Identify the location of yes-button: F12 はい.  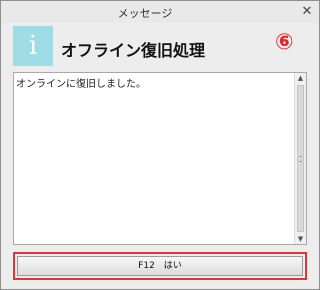
(160, 266).